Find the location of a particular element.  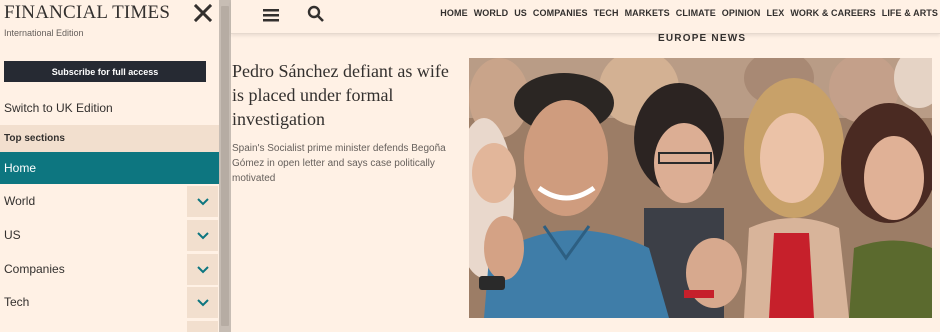

section-header: Top sections is located at coordinates (109, 138).